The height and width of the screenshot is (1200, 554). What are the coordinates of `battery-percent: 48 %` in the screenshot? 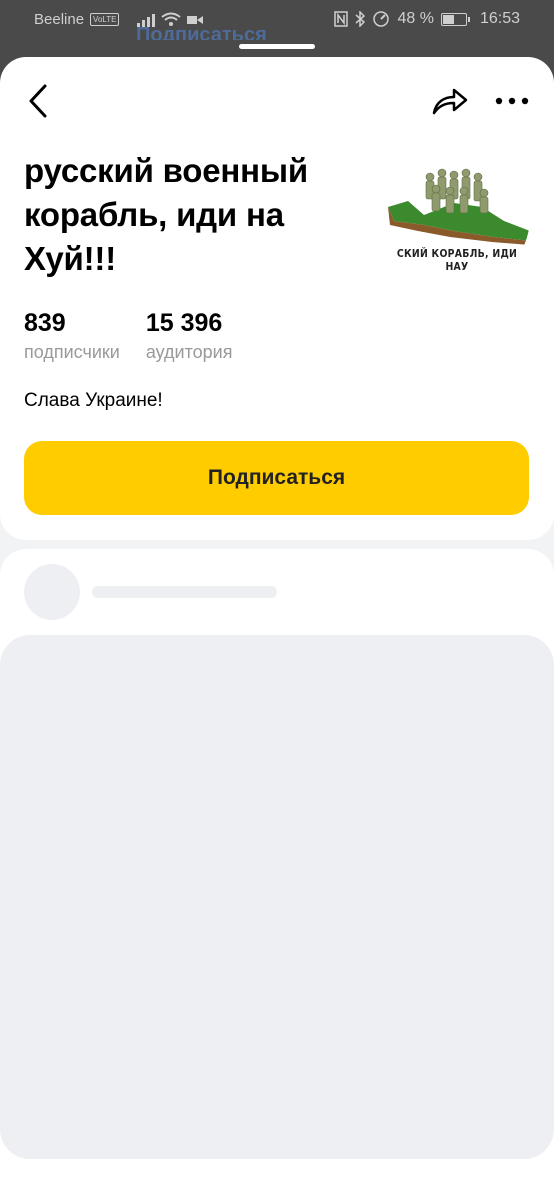 It's located at (415, 18).